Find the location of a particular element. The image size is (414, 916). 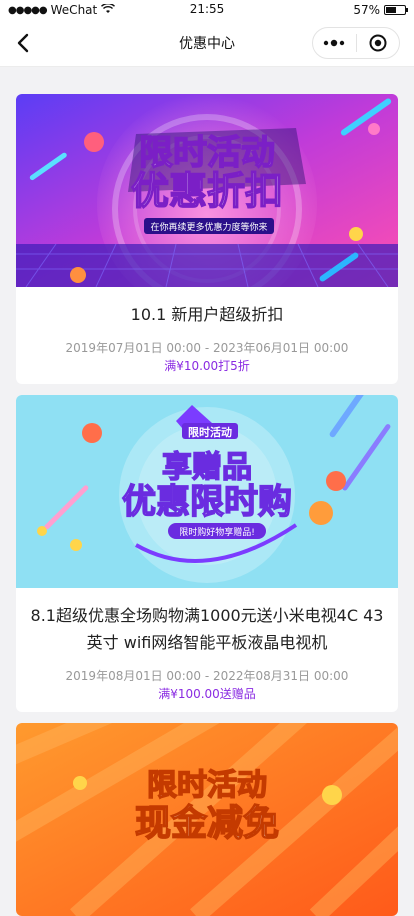

target-close-icon is located at coordinates (378, 43).